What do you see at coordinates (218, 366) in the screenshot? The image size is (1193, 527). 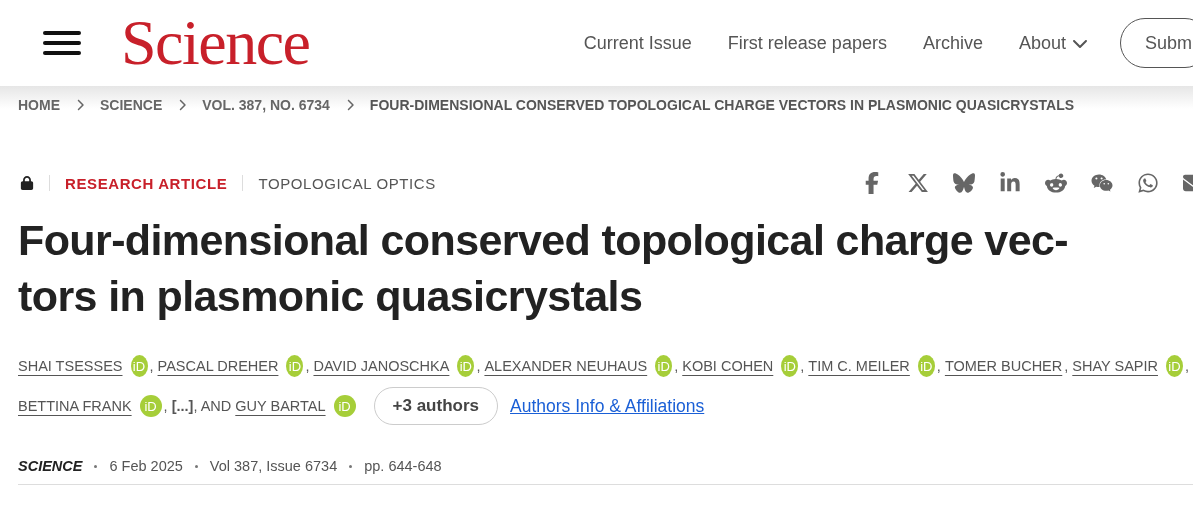 I see `author-link: PASCAL DREHER` at bounding box center [218, 366].